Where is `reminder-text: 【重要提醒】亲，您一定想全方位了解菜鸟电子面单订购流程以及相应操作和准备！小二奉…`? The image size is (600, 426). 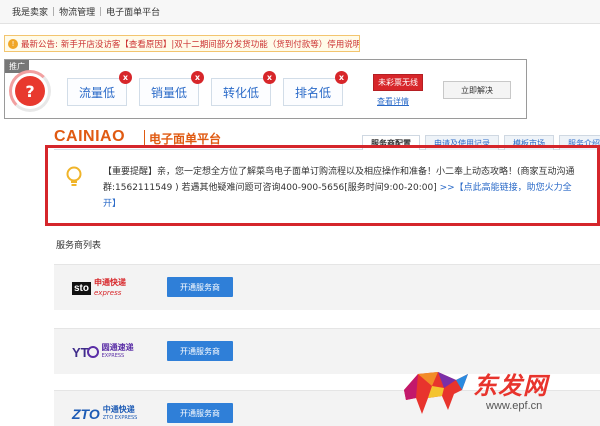
reminder-text: 【重要提醒】亲，您一定想全方位了解菜鸟电子面单订购流程以及相应操作和准备！小二奉… is located at coordinates (350, 188).